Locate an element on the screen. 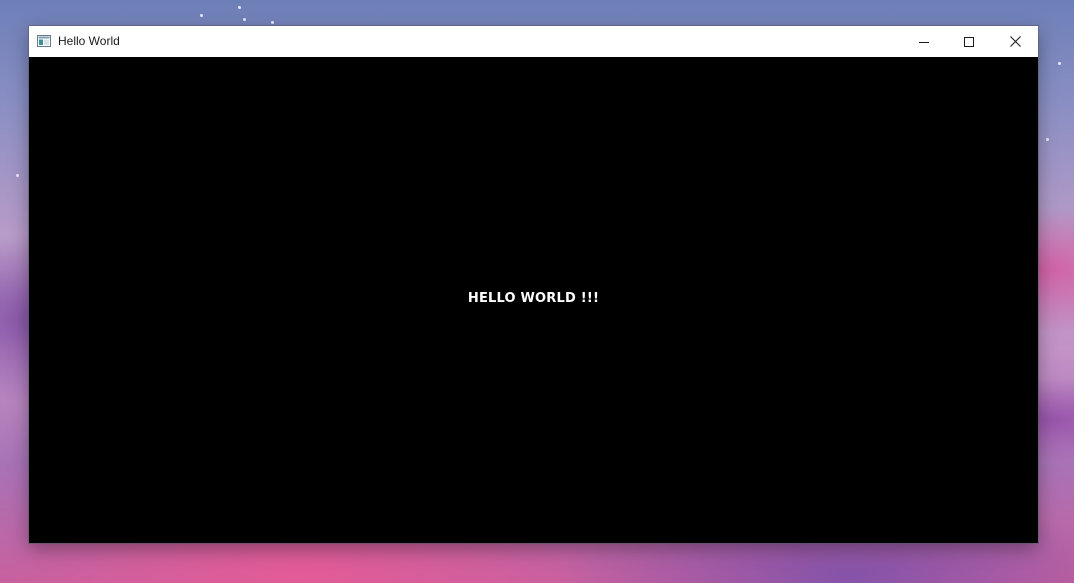  close-icon is located at coordinates (1015, 41).